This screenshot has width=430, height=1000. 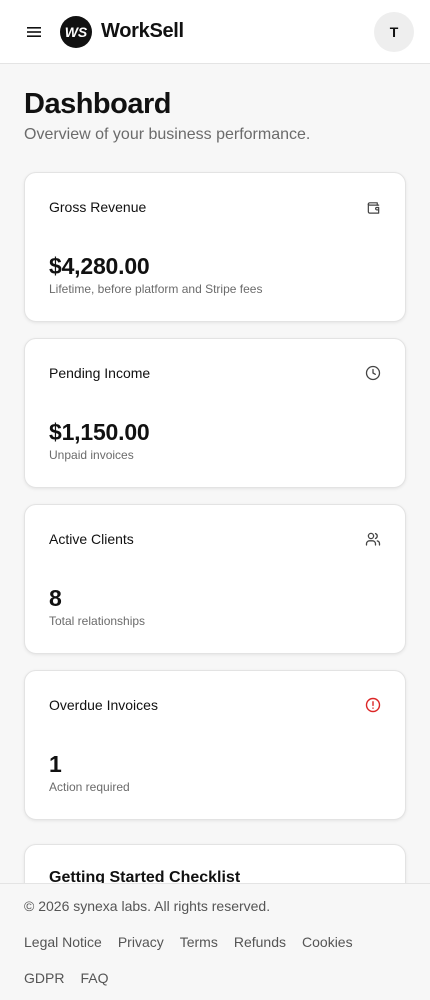 I want to click on card-title: Pending Income, so click(x=100, y=373).